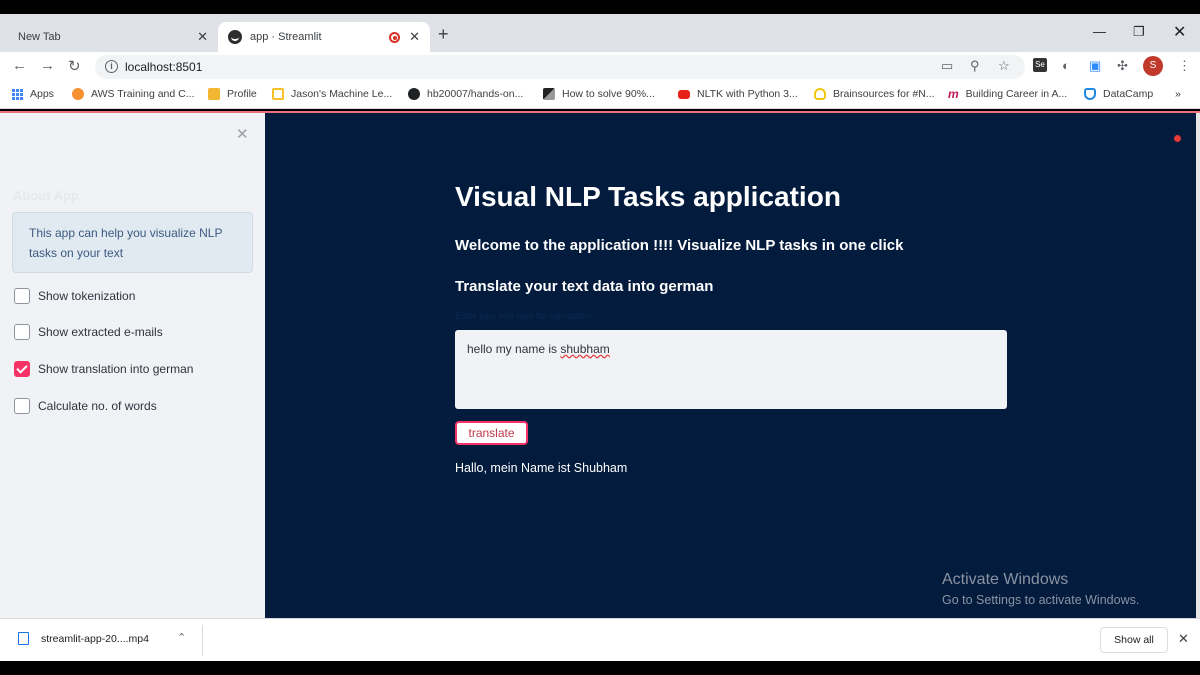 Image resolution: width=1200 pixels, height=675 pixels. I want to click on translate-button: translate, so click(491, 433).